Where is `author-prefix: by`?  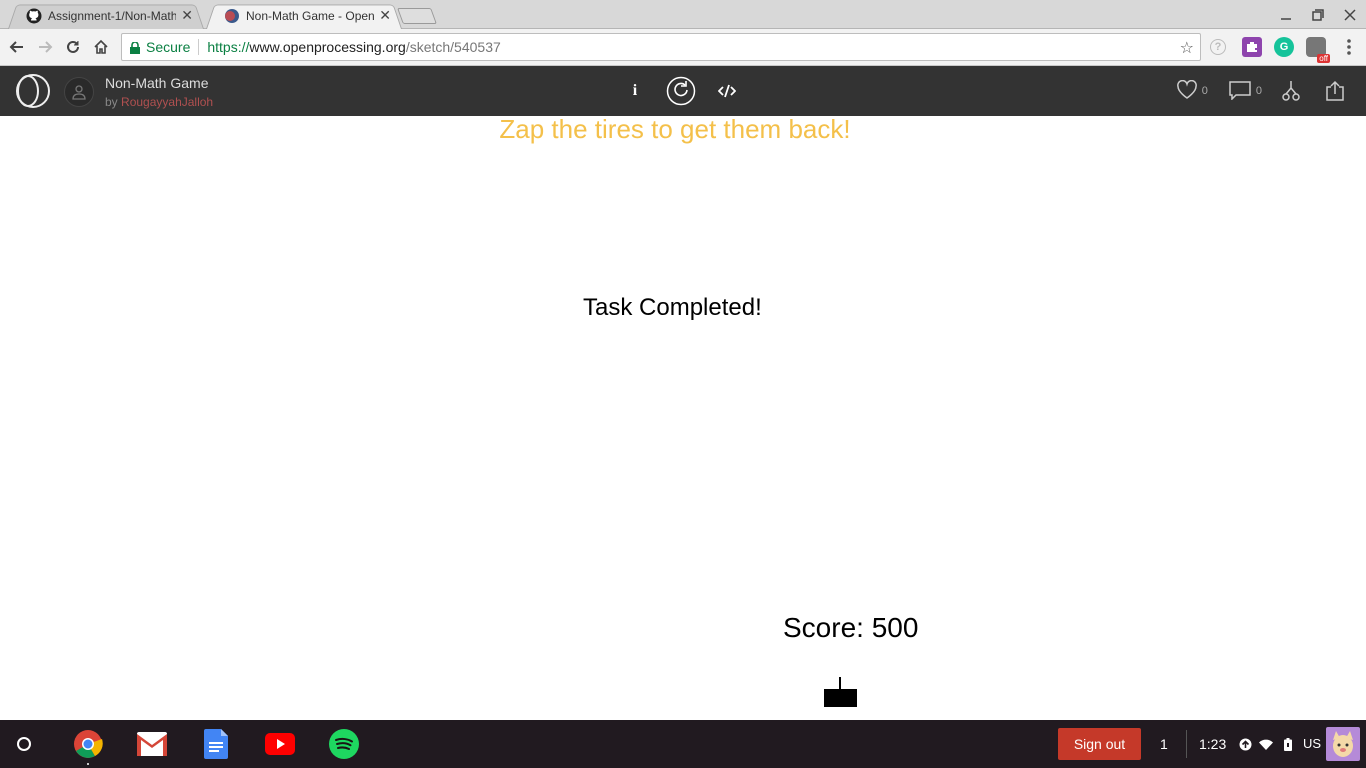
author-prefix: by is located at coordinates (111, 102).